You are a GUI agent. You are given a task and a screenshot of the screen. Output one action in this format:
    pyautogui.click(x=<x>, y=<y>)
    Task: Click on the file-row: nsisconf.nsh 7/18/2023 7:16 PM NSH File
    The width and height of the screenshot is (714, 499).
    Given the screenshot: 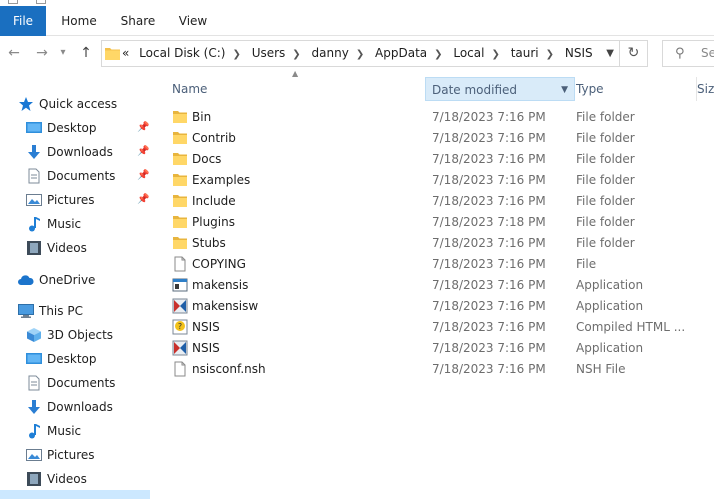 What is the action you would take?
    pyautogui.click(x=432, y=369)
    